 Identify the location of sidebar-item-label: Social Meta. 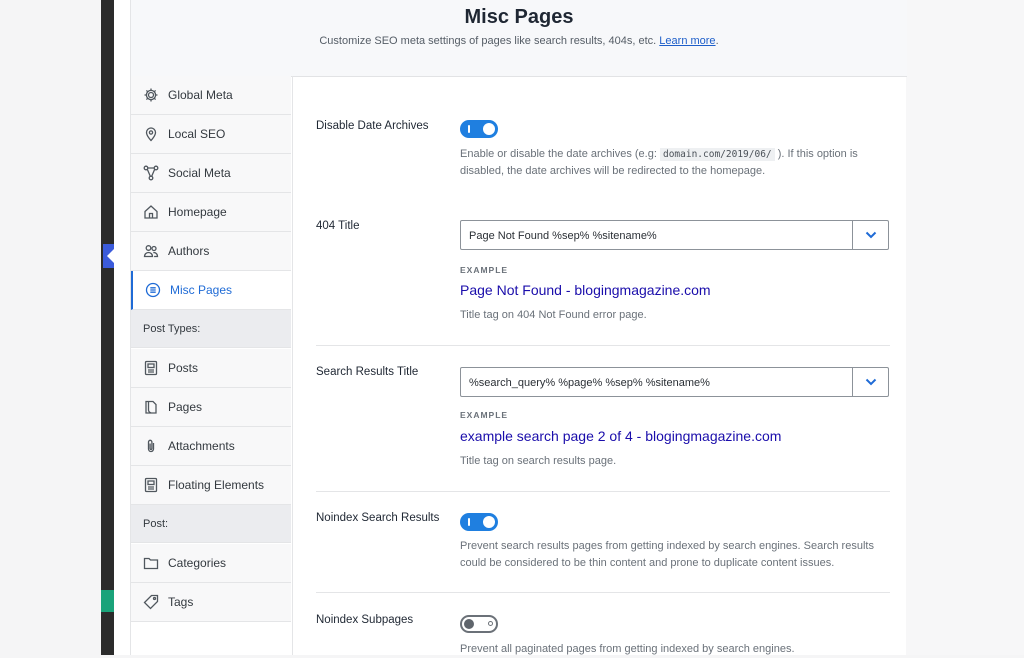
(199, 173).